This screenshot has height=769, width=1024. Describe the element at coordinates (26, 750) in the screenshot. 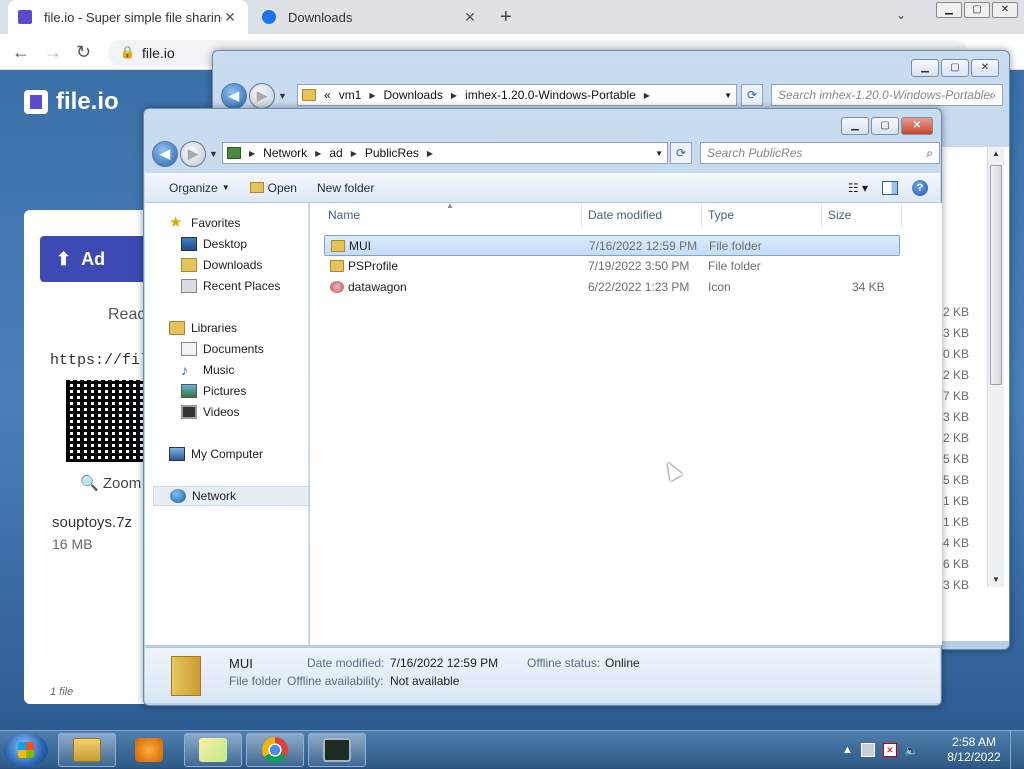

I see `start-button` at that location.